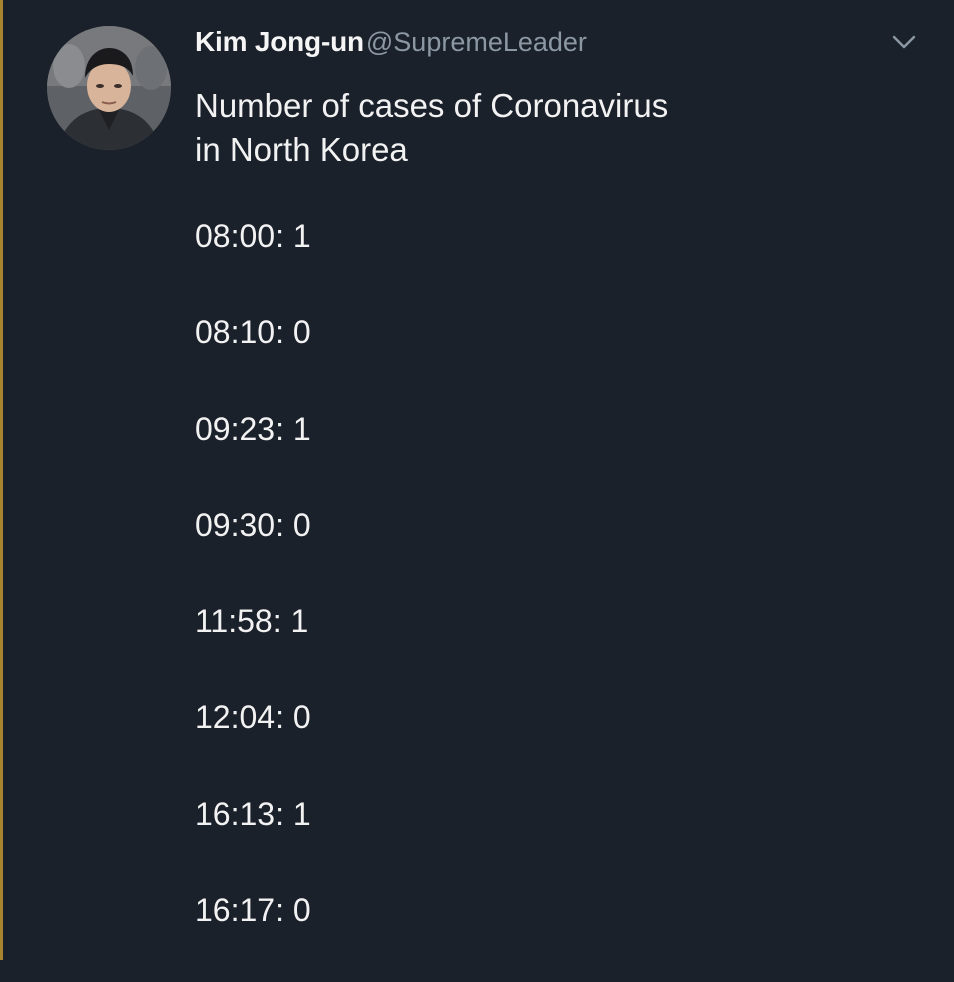 Image resolution: width=954 pixels, height=982 pixels. What do you see at coordinates (279, 42) in the screenshot?
I see `author-display-name: Kim Jong-un` at bounding box center [279, 42].